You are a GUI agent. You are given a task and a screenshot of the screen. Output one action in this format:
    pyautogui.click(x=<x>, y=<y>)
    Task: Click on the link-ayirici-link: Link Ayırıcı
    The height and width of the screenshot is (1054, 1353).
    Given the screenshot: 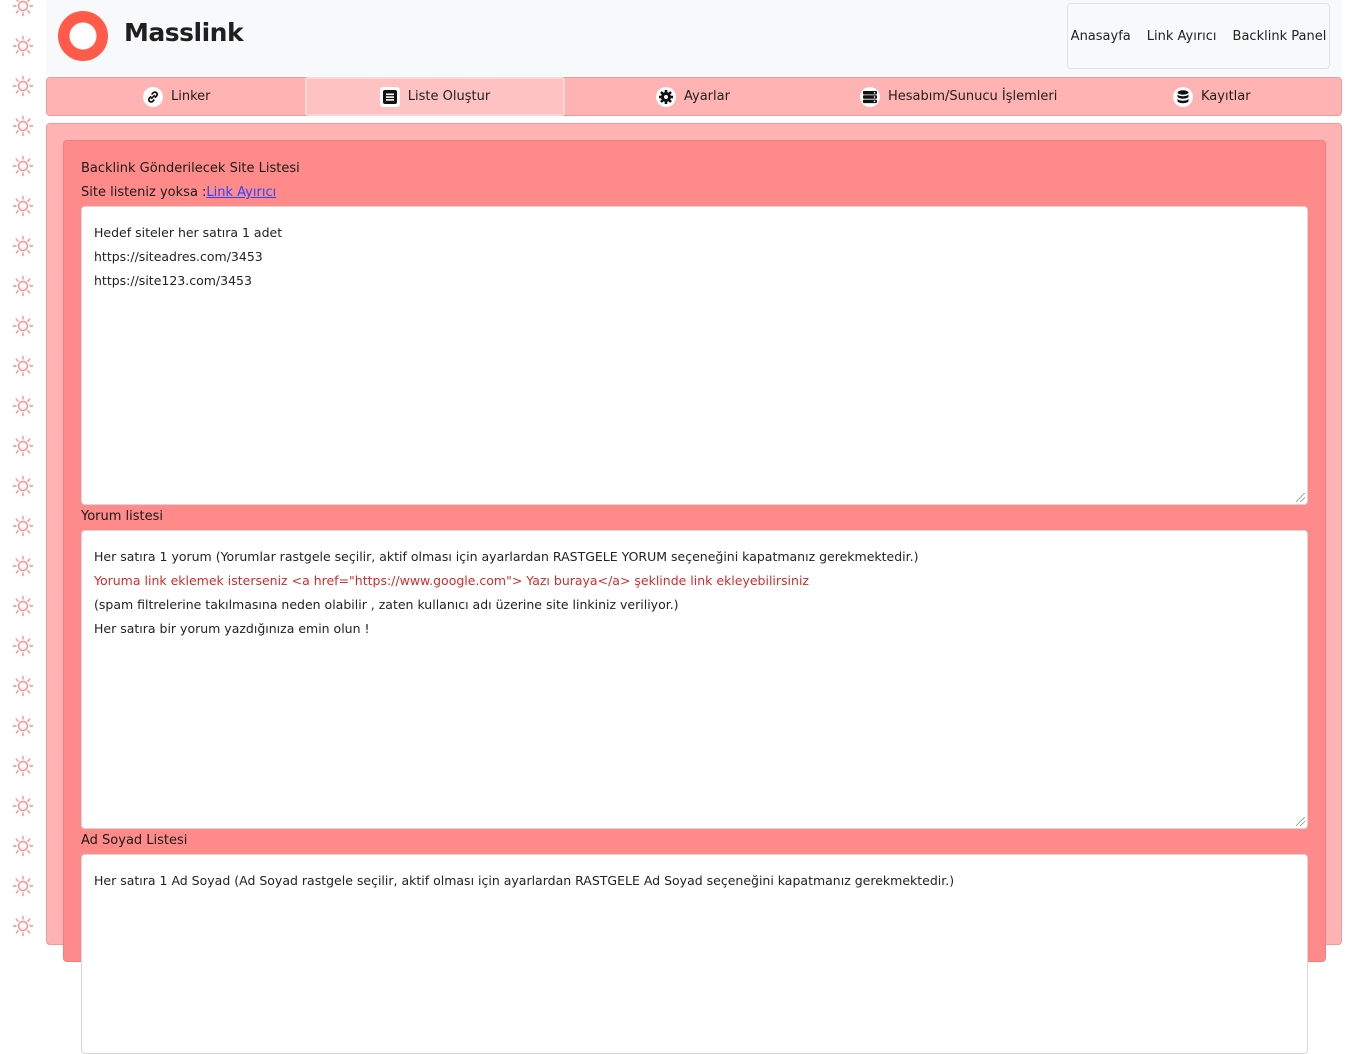 What is the action you would take?
    pyautogui.click(x=241, y=192)
    